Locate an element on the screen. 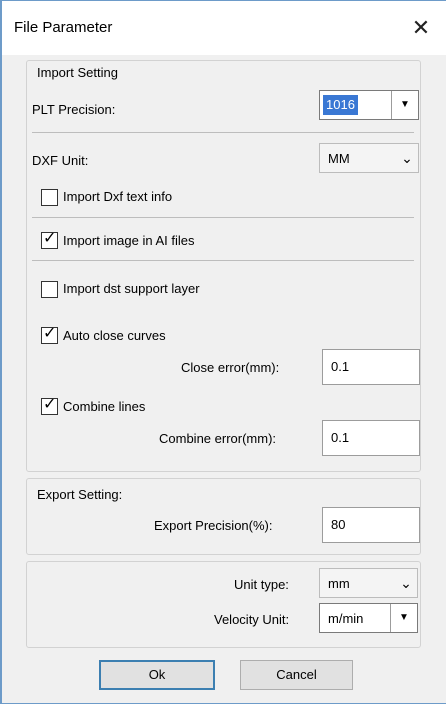 The width and height of the screenshot is (446, 704). combine-lines-checkbox: ✓ is located at coordinates (49, 405).